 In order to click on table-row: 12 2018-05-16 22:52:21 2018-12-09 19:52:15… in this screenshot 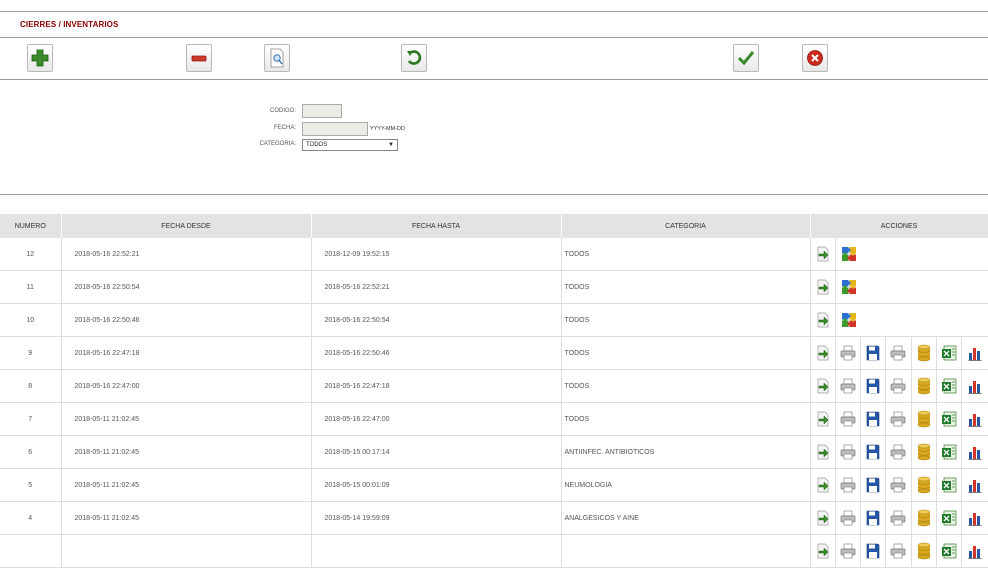, I will do `click(494, 254)`.